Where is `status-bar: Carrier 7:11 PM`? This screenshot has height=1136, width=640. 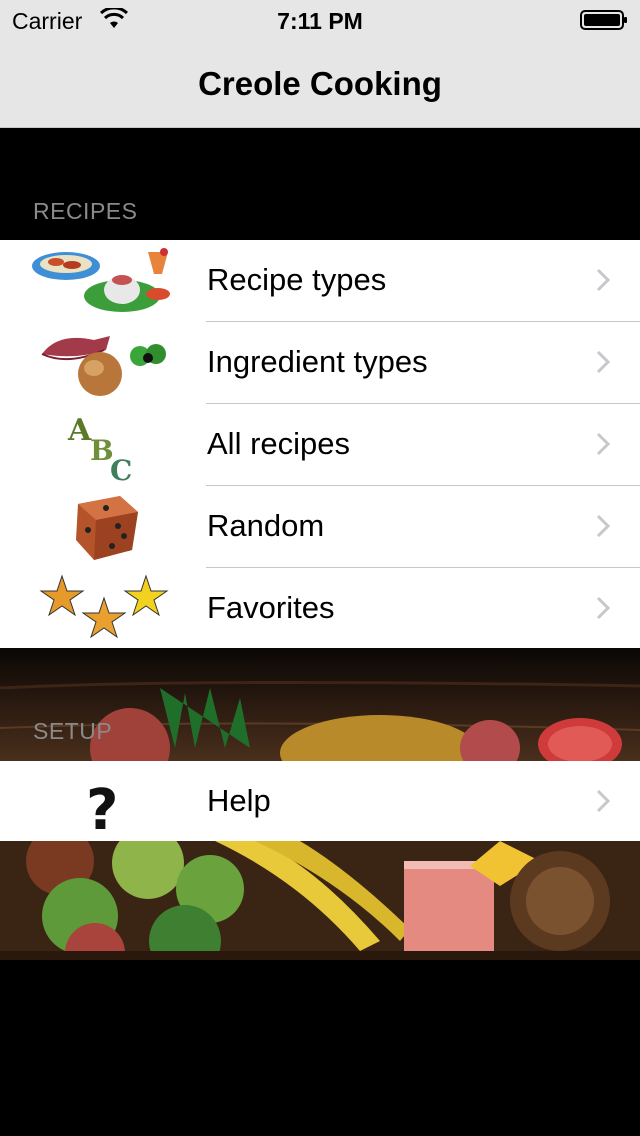
status-bar: Carrier 7:11 PM is located at coordinates (320, 20).